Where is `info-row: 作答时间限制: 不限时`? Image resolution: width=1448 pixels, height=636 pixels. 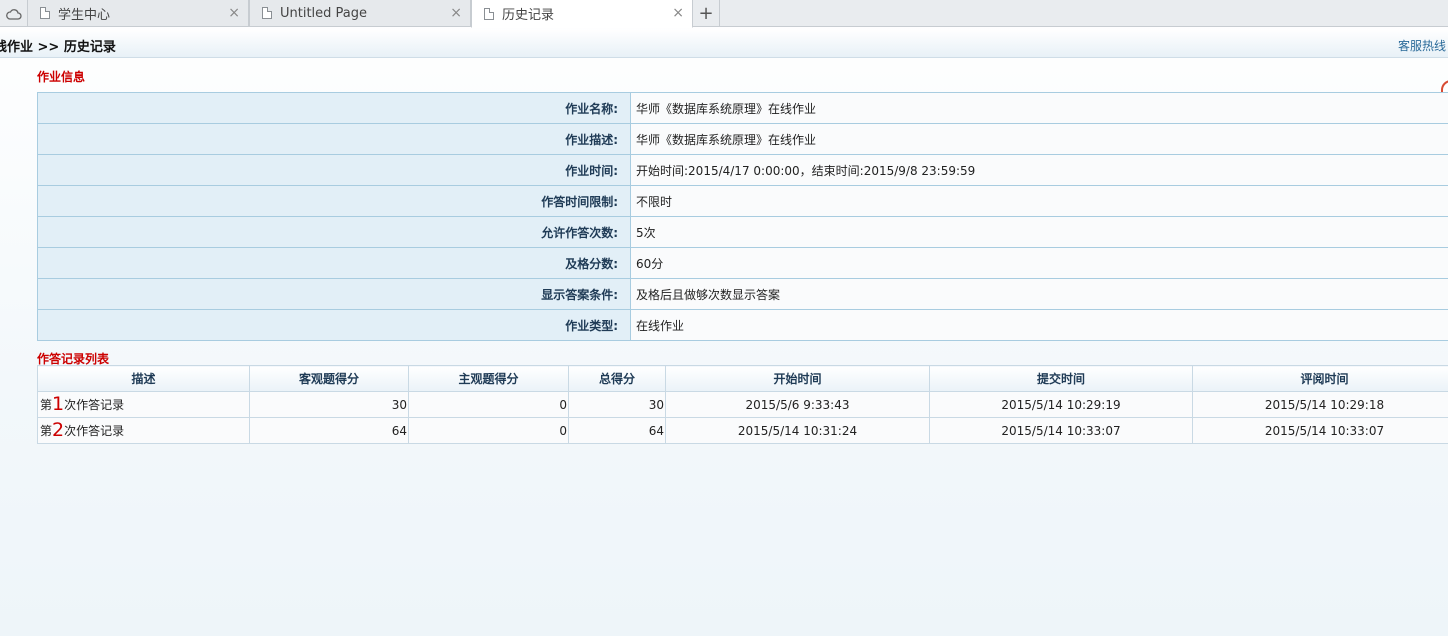
info-row: 作答时间限制: 不限时 is located at coordinates (742, 201).